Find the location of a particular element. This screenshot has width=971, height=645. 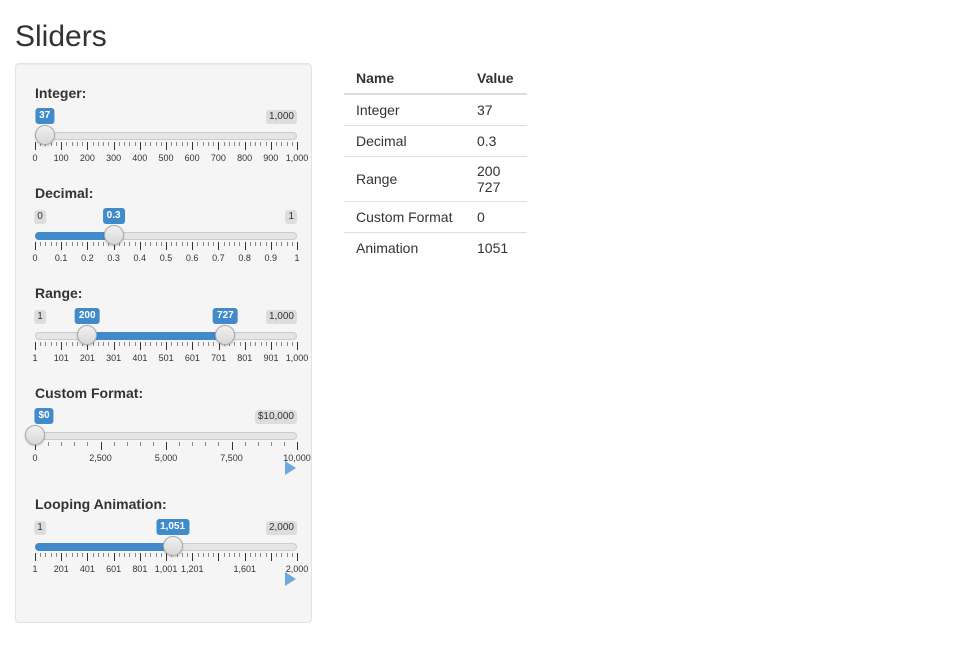

slider-tick-label: 701 is located at coordinates (219, 358).